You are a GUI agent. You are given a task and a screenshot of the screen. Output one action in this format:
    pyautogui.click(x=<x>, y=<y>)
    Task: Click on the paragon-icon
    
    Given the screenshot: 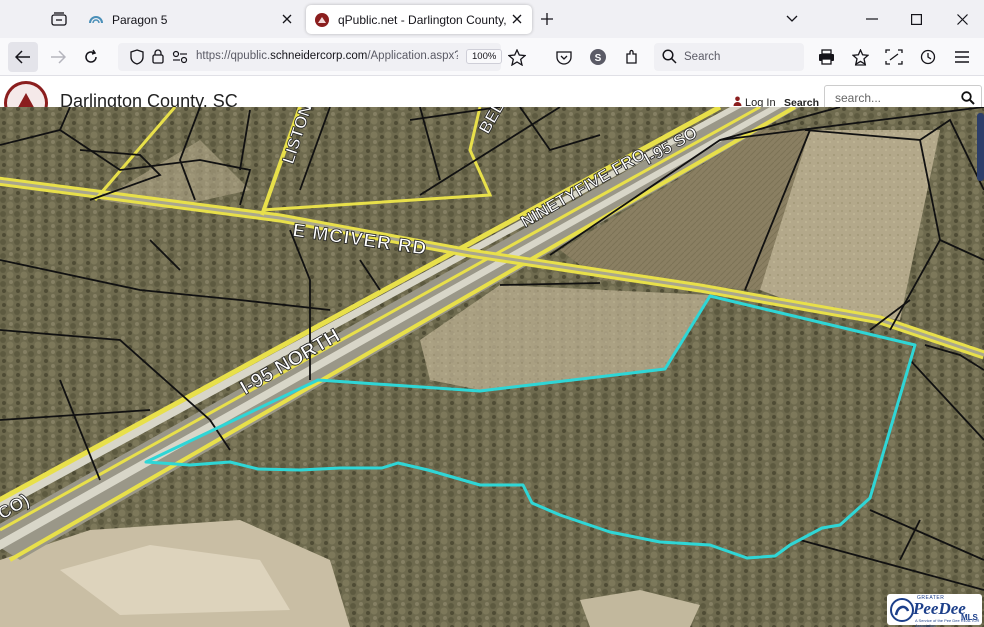 What is the action you would take?
    pyautogui.click(x=96, y=20)
    